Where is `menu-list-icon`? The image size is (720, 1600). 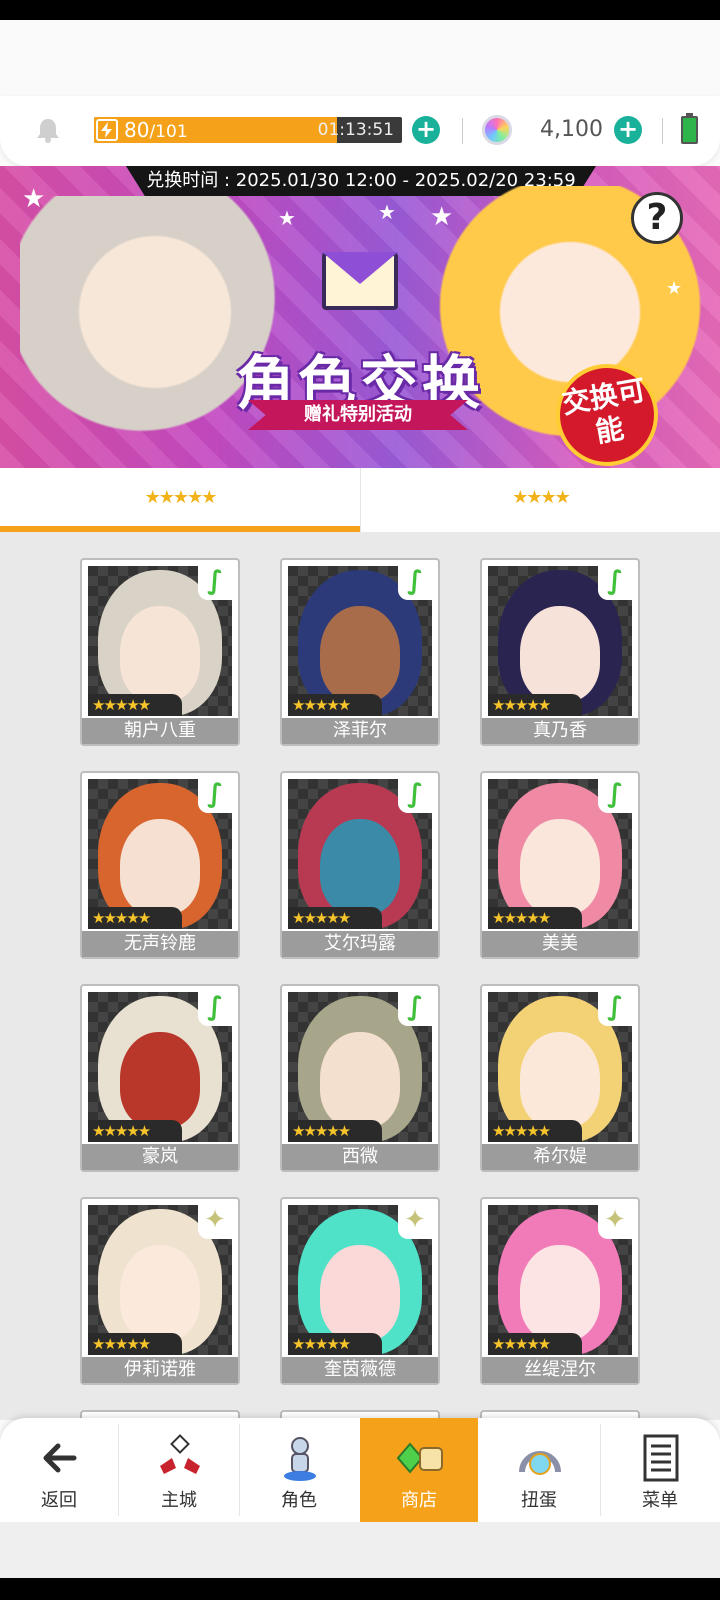 menu-list-icon is located at coordinates (661, 1458).